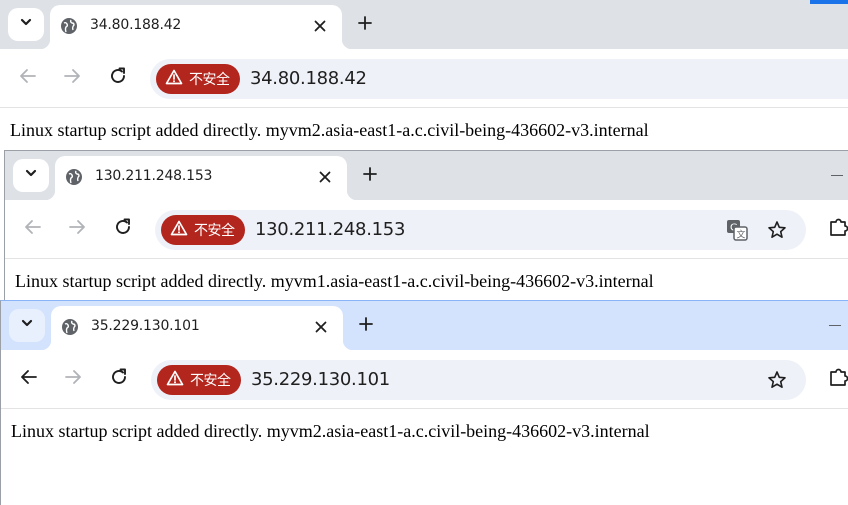 The width and height of the screenshot is (848, 505). I want to click on translate-icon: G文, so click(737, 230).